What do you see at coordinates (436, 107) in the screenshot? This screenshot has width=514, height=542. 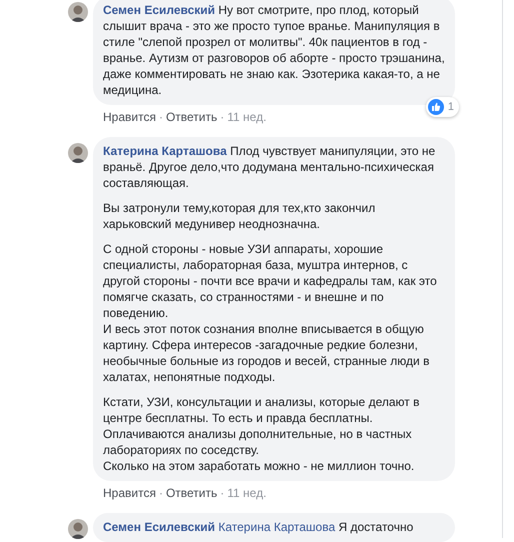 I see `like-icon` at bounding box center [436, 107].